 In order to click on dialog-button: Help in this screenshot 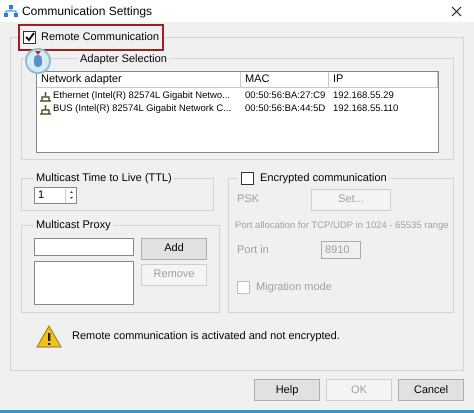, I will do `click(287, 390)`.